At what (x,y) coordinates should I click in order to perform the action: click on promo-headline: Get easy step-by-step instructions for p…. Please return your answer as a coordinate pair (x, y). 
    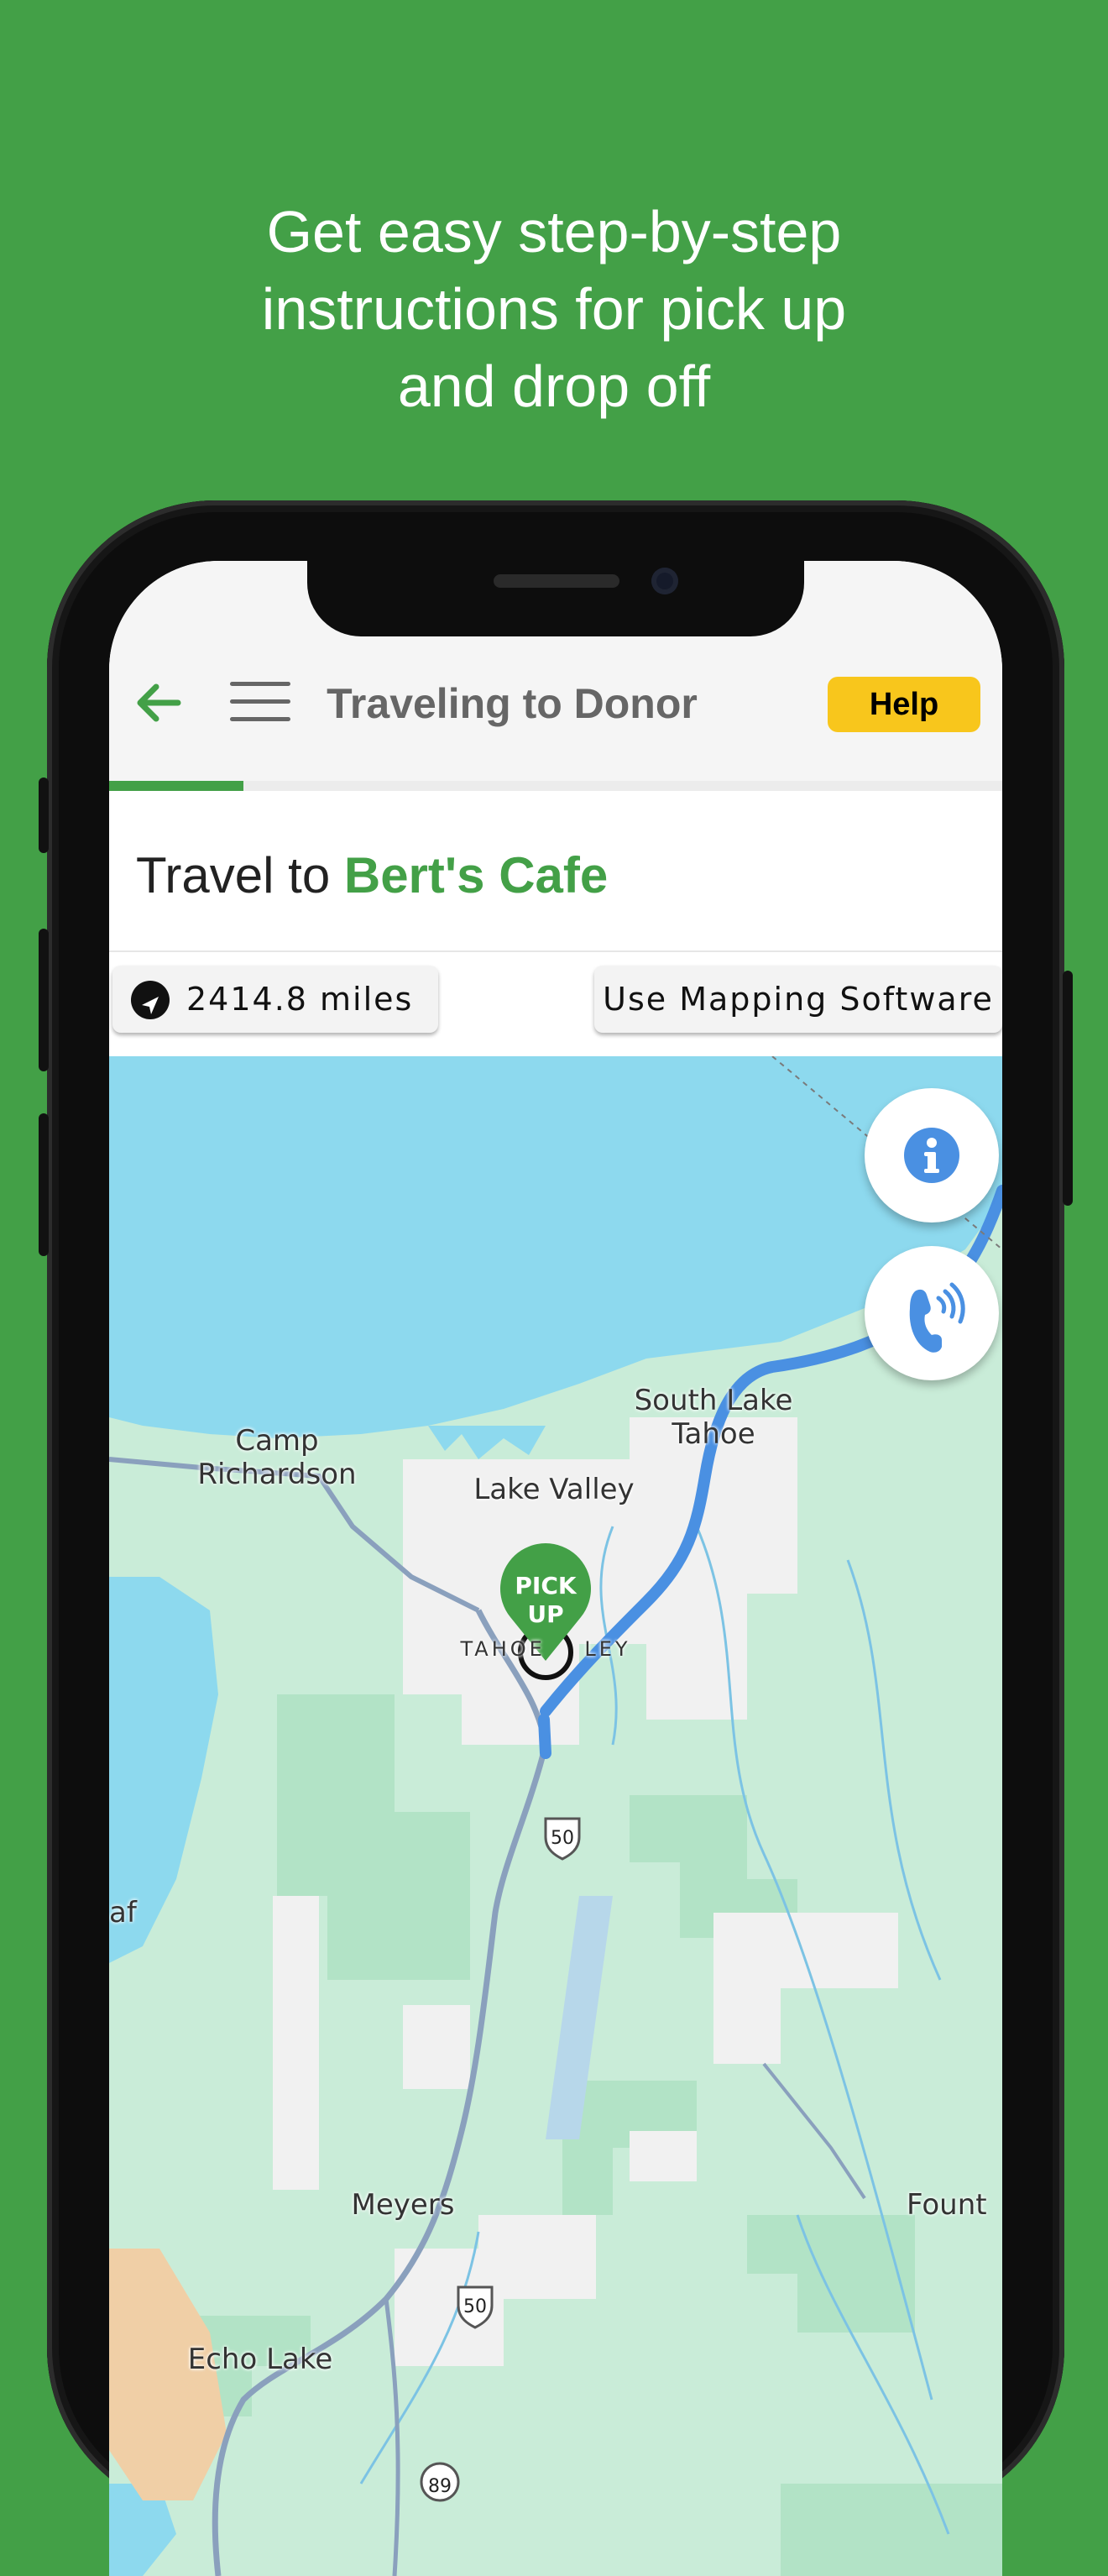
    Looking at the image, I should click on (554, 309).